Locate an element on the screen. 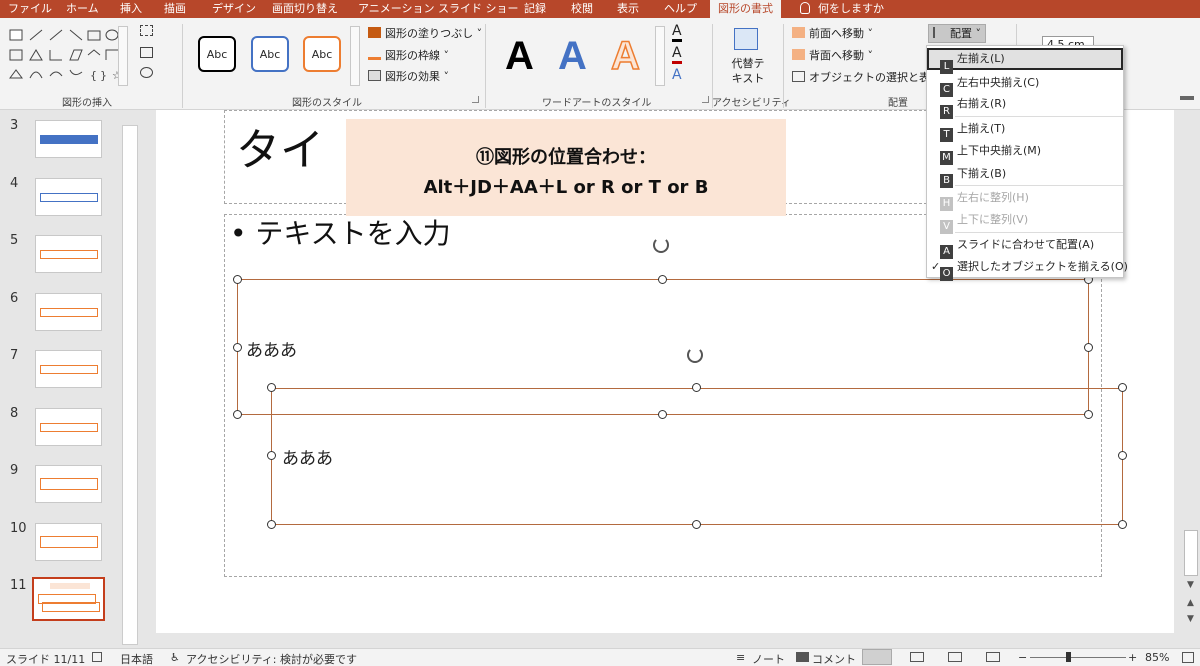  tell-me-box: 何をしますか is located at coordinates (842, 9).